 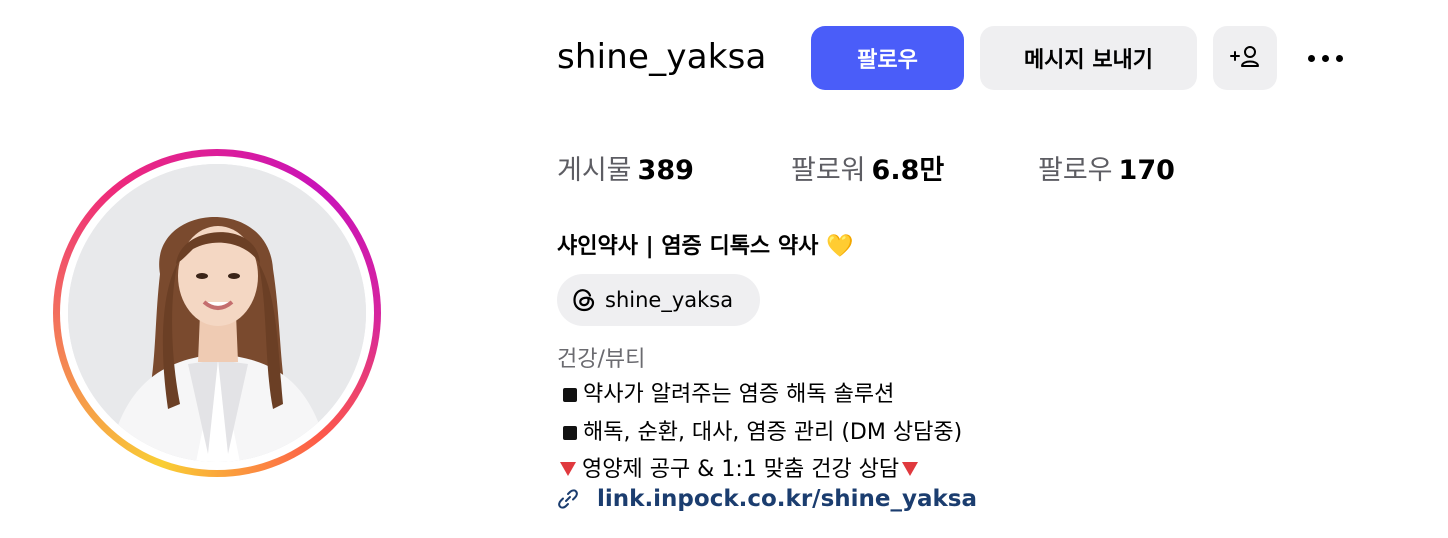 What do you see at coordinates (662, 57) in the screenshot?
I see `username: shine_yaksa` at bounding box center [662, 57].